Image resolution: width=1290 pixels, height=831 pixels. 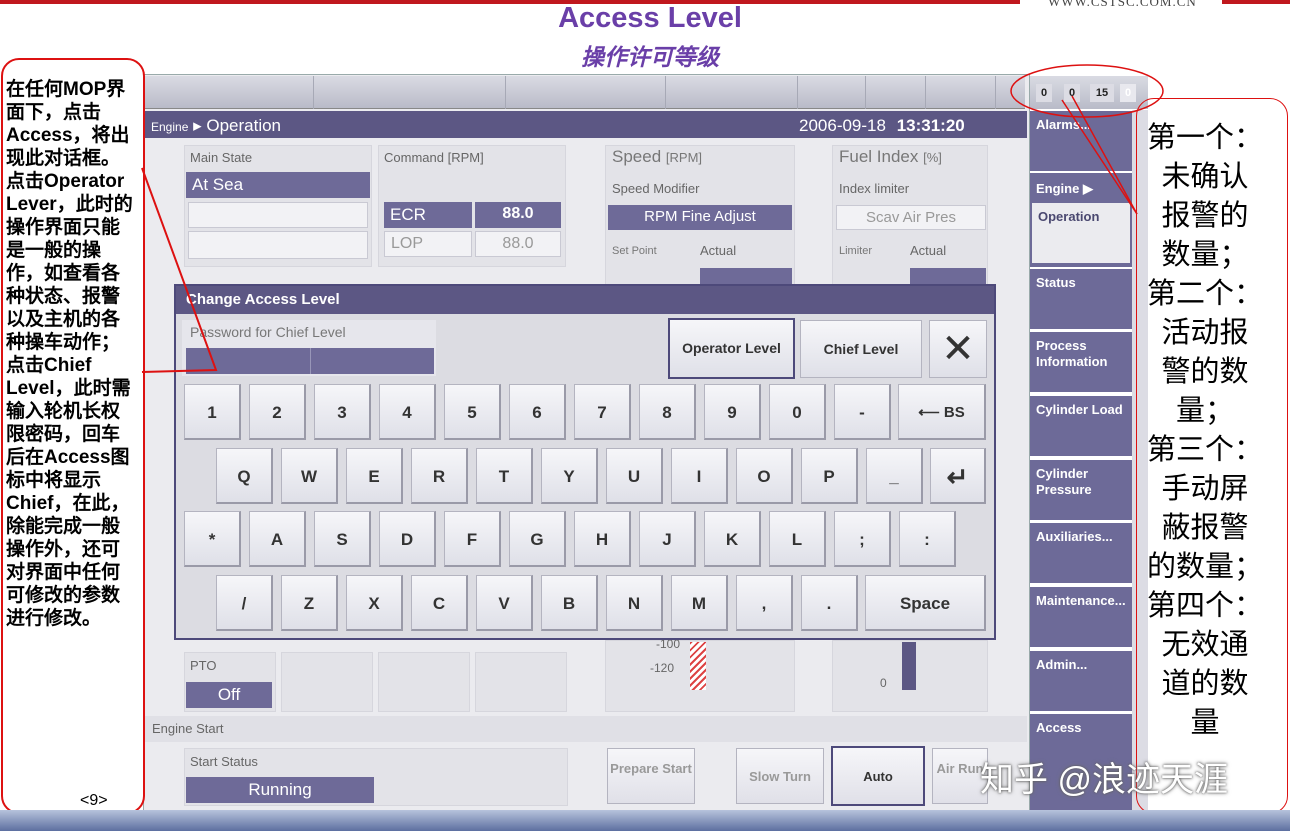 What do you see at coordinates (1087, 91) in the screenshot?
I see `counter-highlight-ellipse` at bounding box center [1087, 91].